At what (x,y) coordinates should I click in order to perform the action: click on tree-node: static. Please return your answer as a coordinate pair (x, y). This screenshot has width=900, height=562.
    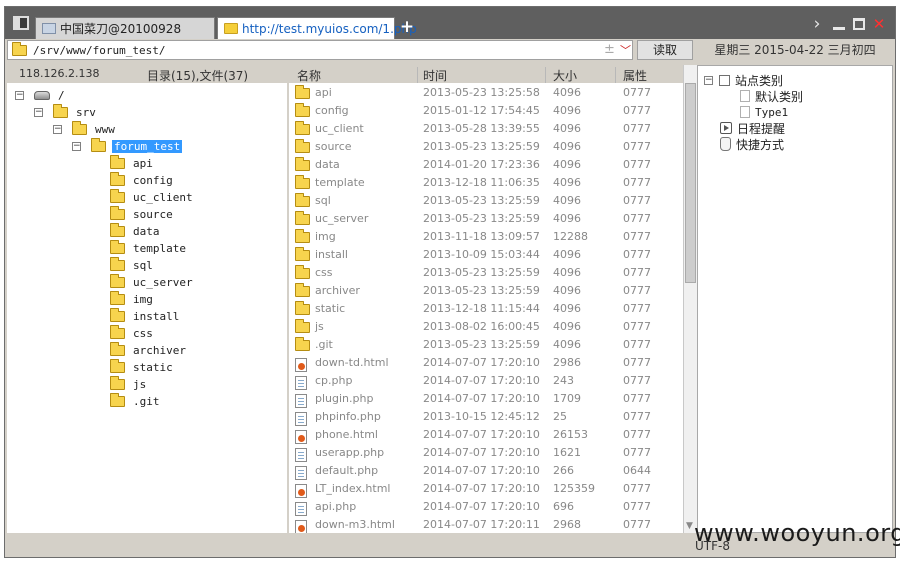
    Looking at the image, I should click on (142, 366).